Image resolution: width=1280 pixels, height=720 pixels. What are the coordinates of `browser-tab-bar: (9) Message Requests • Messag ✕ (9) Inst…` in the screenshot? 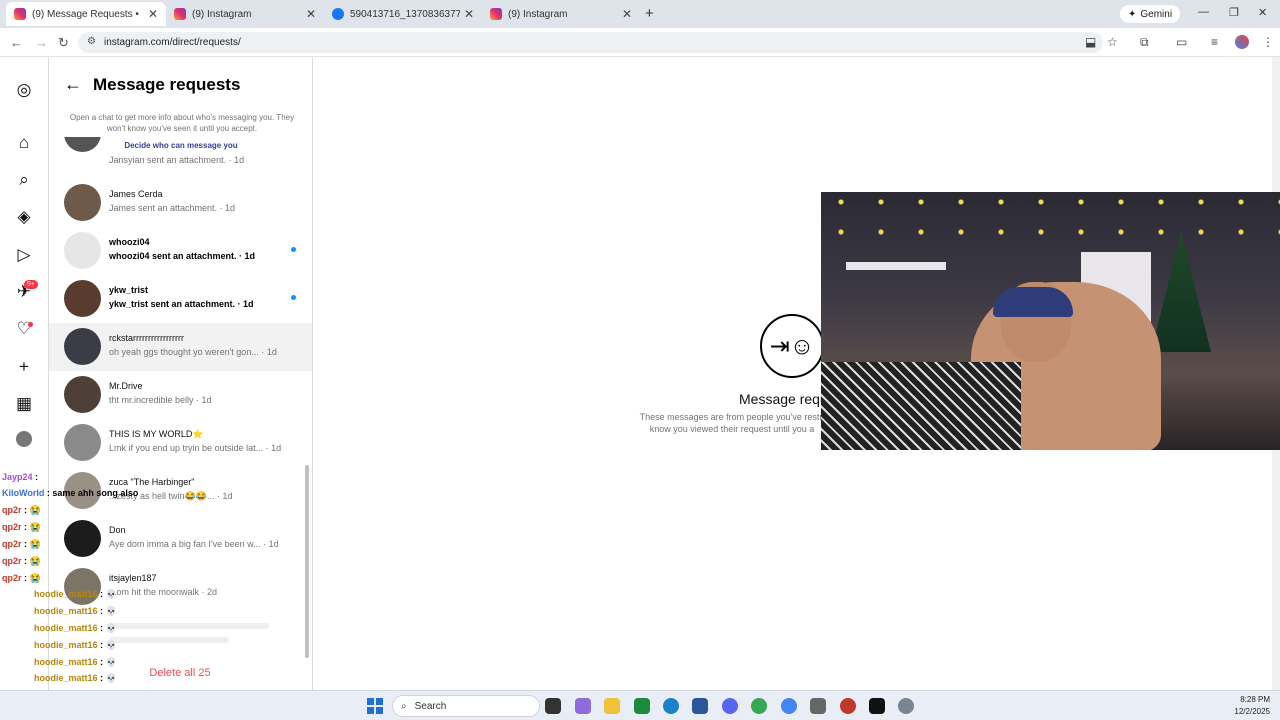 It's located at (640, 14).